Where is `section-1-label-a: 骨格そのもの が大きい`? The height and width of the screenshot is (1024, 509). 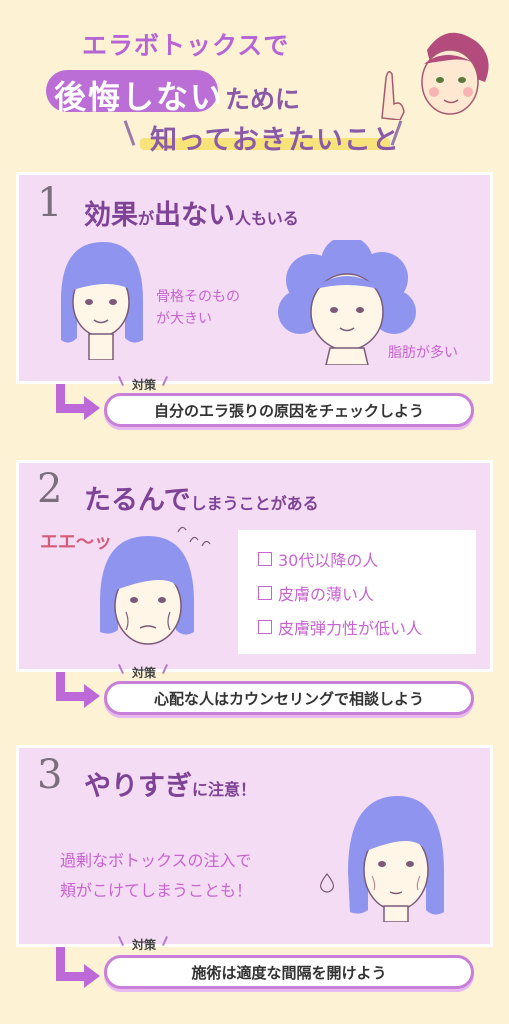 section-1-label-a: 骨格そのもの が大きい is located at coordinates (198, 308).